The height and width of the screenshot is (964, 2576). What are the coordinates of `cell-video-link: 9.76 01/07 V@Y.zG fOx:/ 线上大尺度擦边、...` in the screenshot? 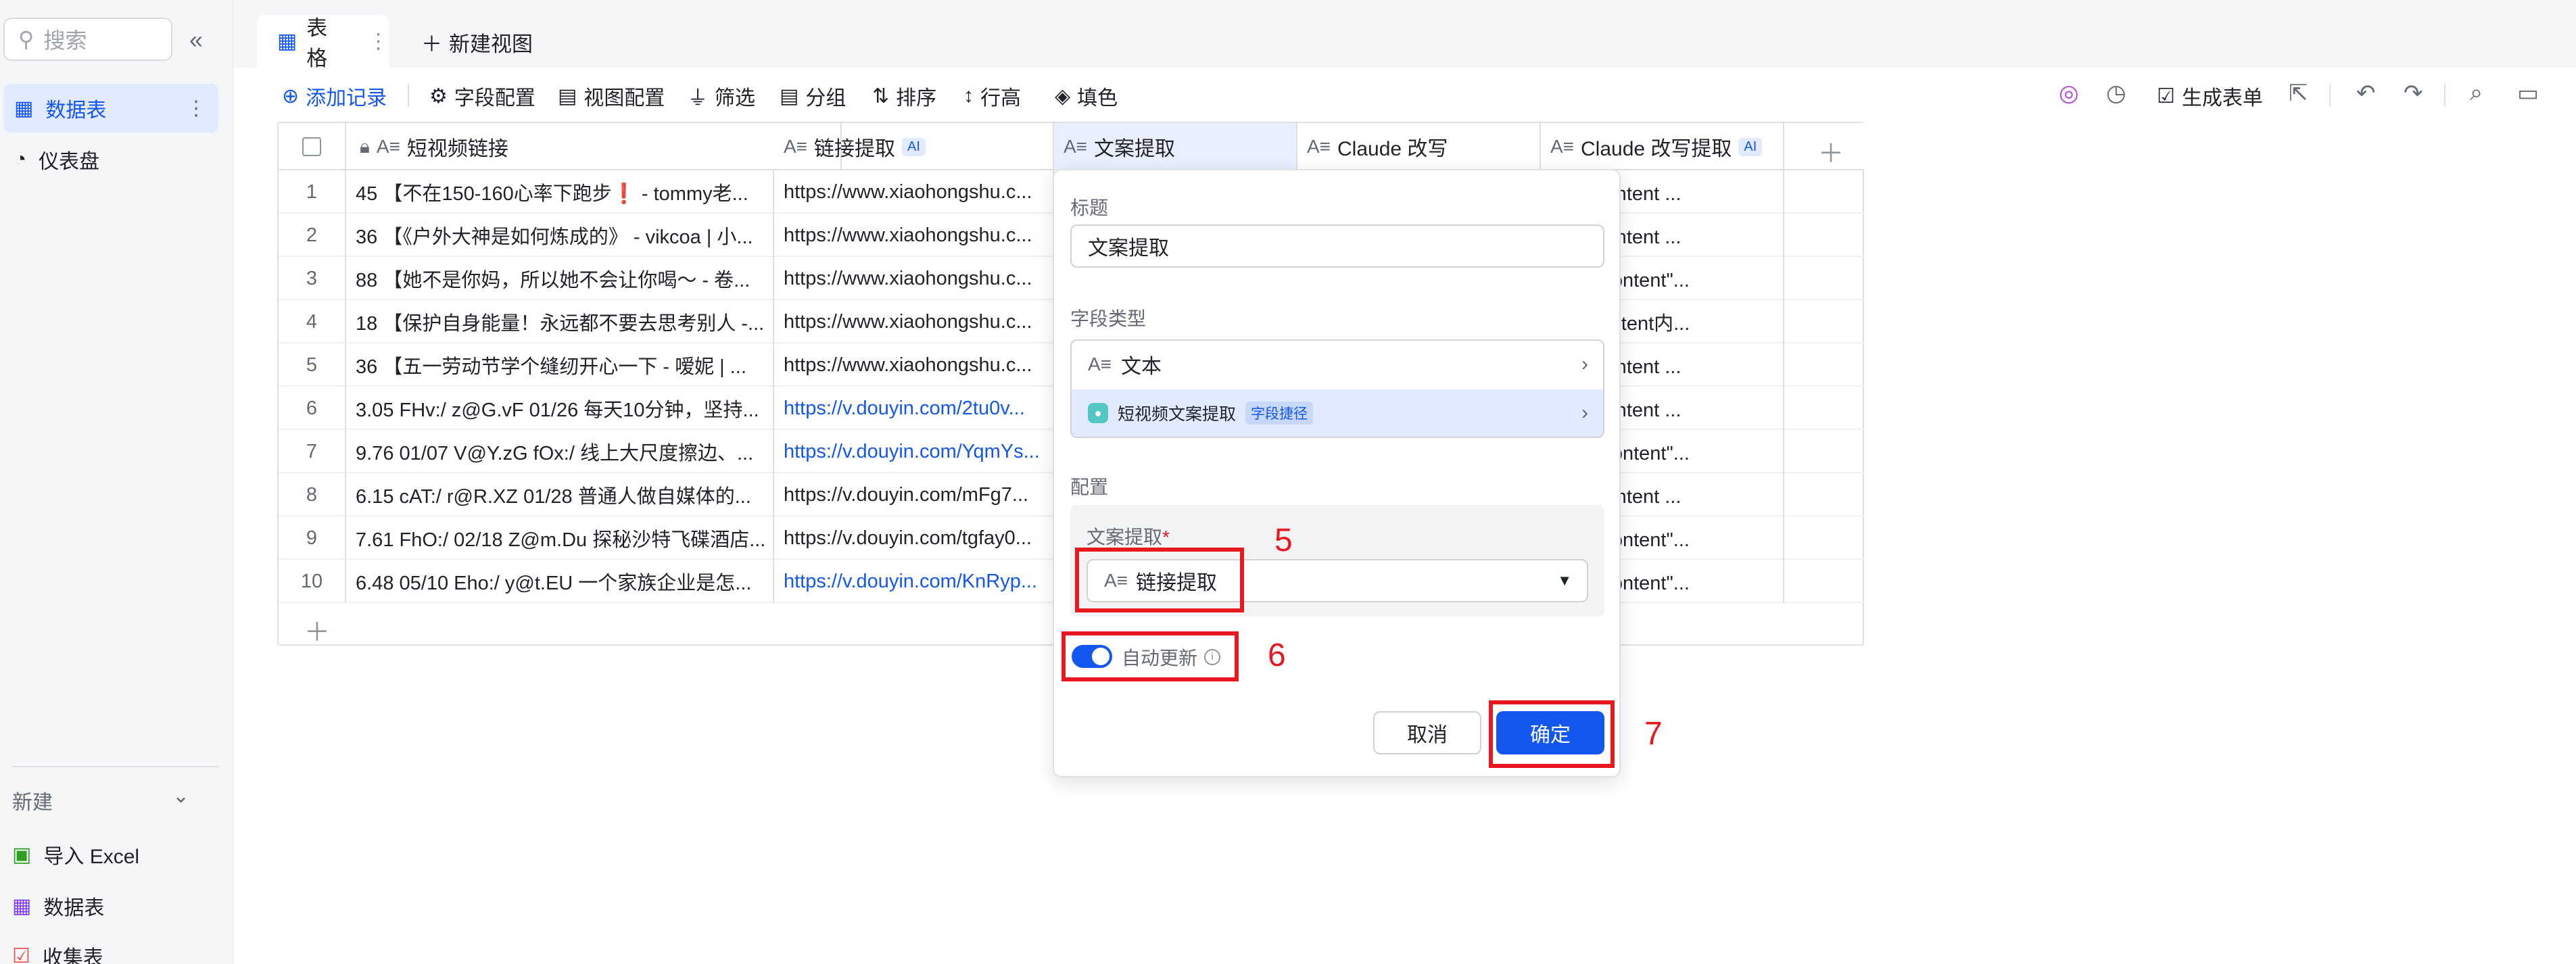 It's located at (560, 451).